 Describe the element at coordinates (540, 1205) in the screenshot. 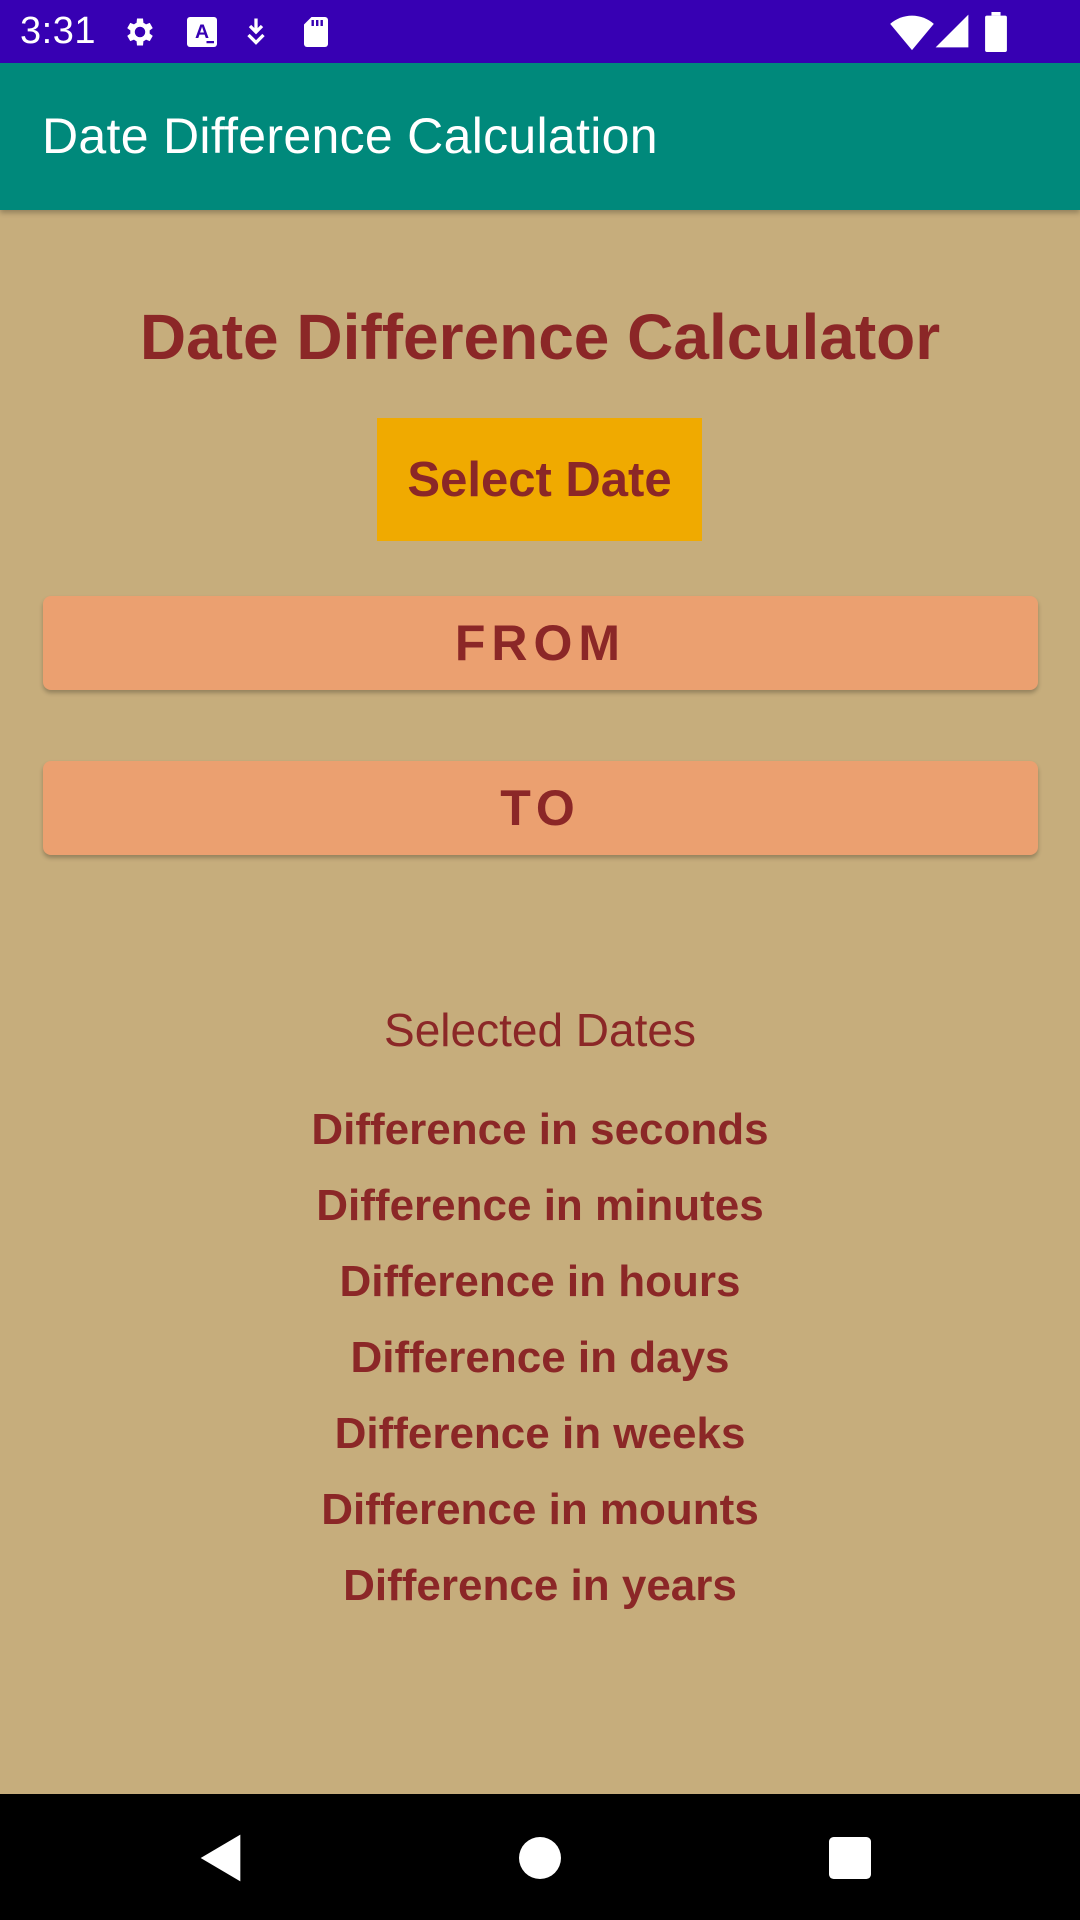

I see `difference-minutes: Difference in minutes` at that location.